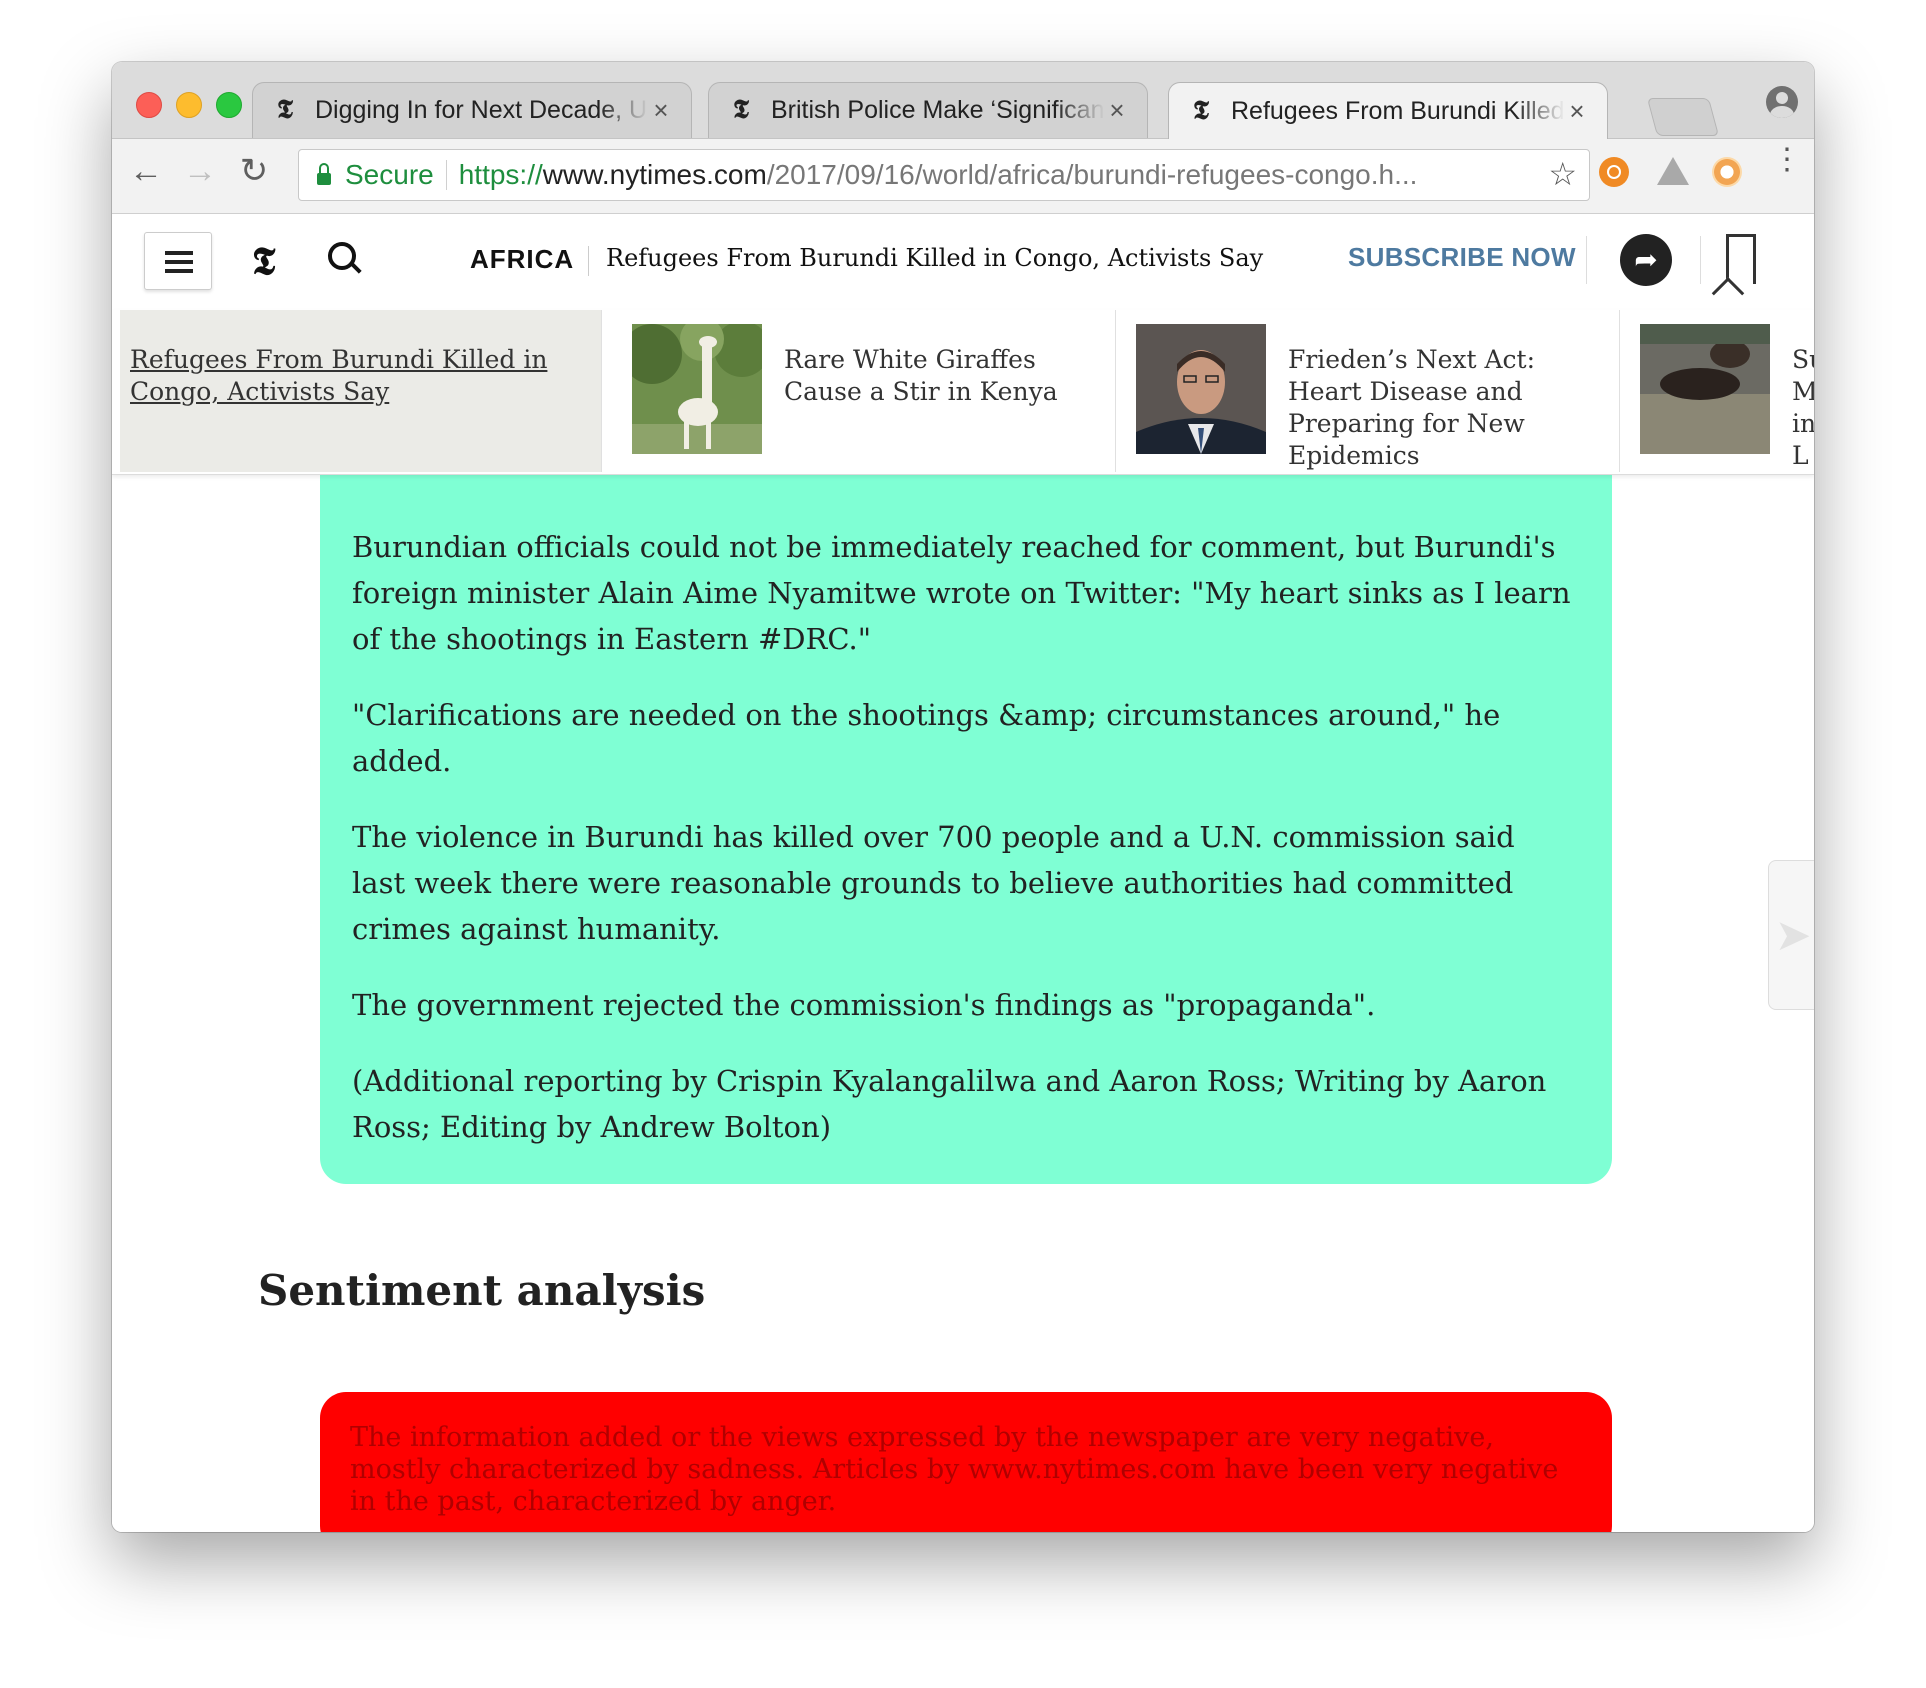 Image resolution: width=1926 pixels, height=1688 pixels. I want to click on tab-3-active: 𝕿 Refugees From Burundi Killed in ×, so click(1388, 110).